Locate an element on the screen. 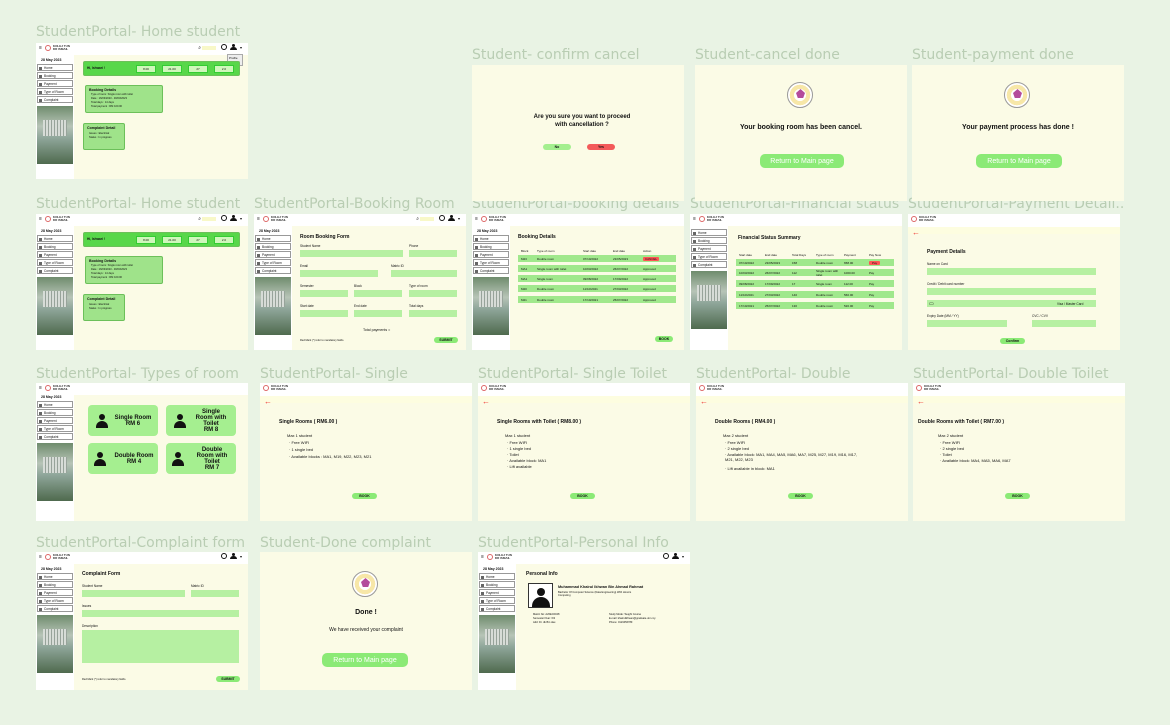 This screenshot has height=725, width=1170. cvc-input is located at coordinates (1064, 323).